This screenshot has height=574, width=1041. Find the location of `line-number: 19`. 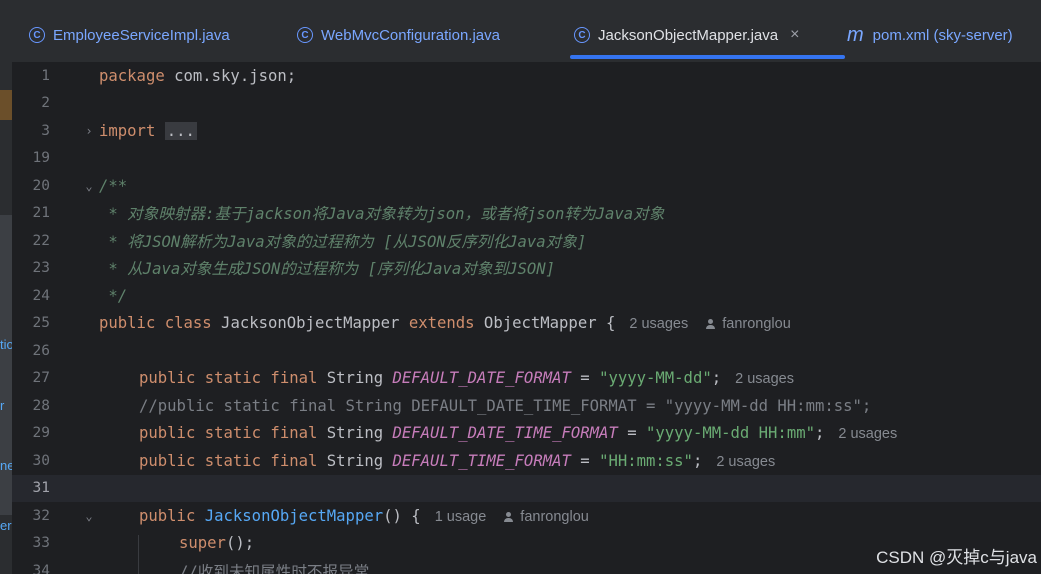

line-number: 19 is located at coordinates (41, 158).